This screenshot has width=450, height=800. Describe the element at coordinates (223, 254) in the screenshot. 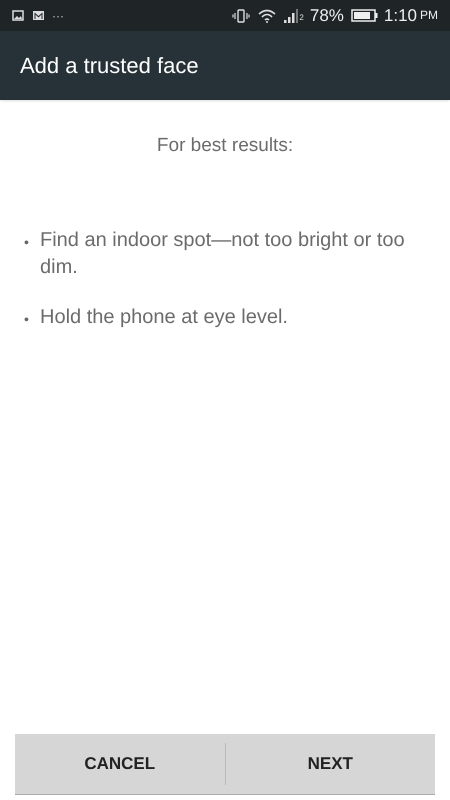

I see `tip-text: Find an indoor spot—not too bright or too dim.` at that location.